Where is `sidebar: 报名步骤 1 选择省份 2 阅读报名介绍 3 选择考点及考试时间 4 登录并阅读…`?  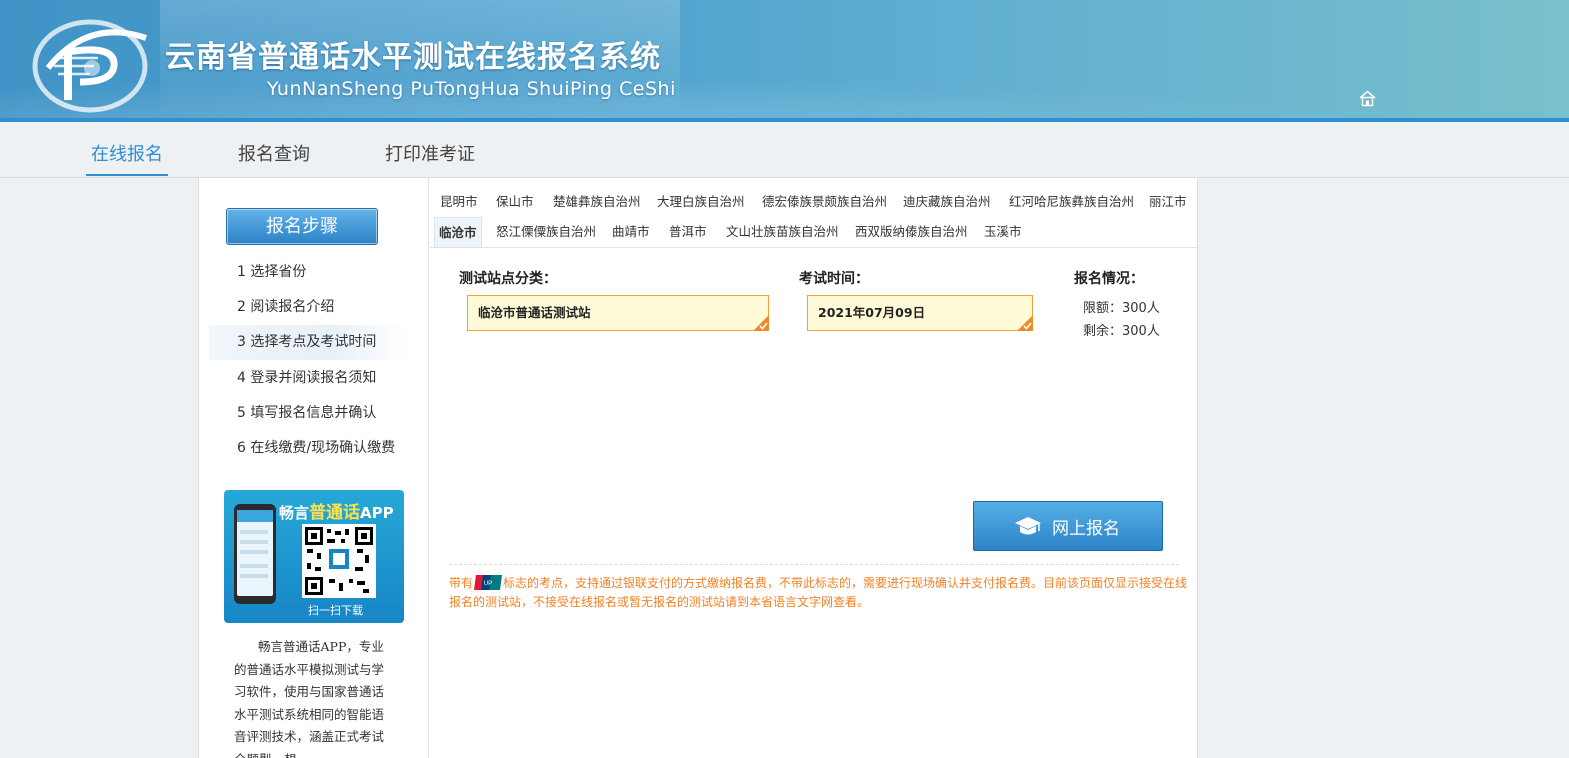 sidebar: 报名步骤 1 选择省份 2 阅读报名介绍 3 选择考点及考试时间 4 登录并阅读… is located at coordinates (314, 468).